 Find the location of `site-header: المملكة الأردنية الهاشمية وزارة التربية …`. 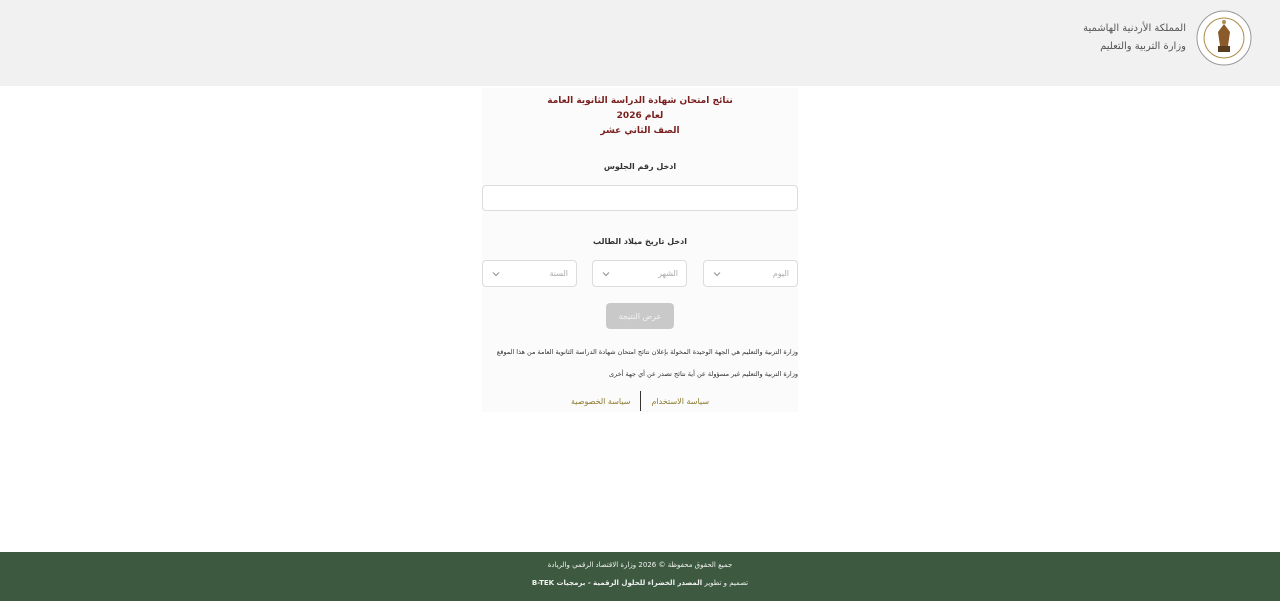

site-header: المملكة الأردنية الهاشمية وزارة التربية … is located at coordinates (640, 43).